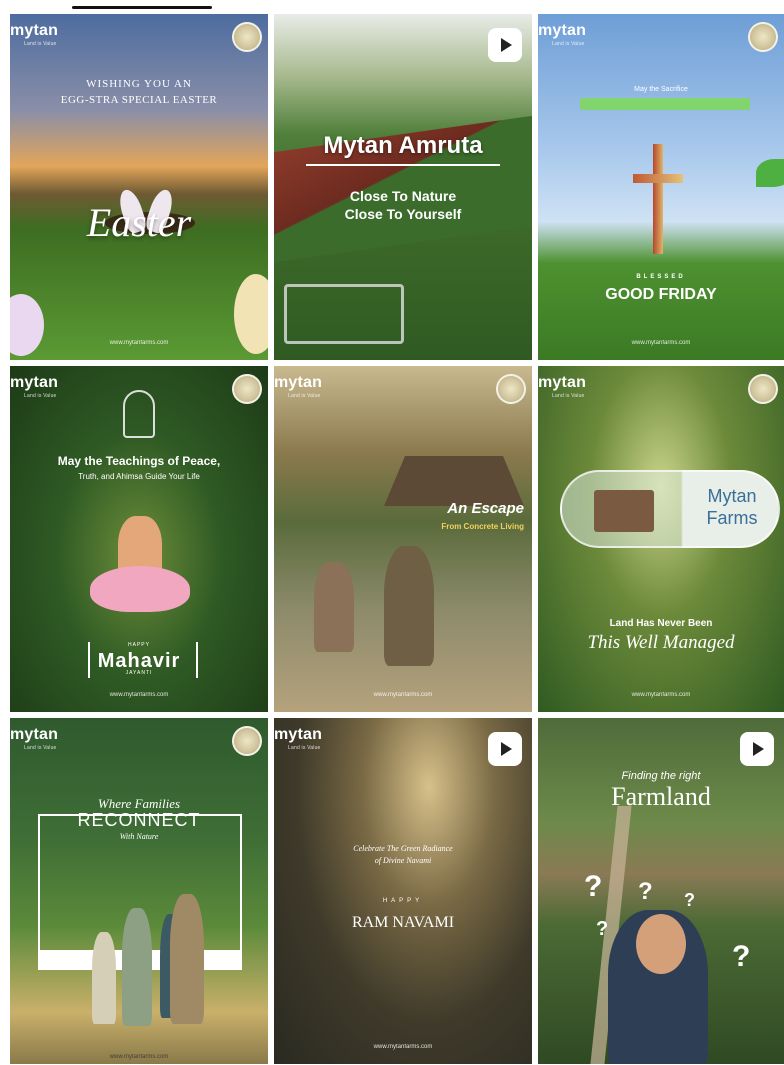 The width and height of the screenshot is (784, 1065). Describe the element at coordinates (485, 508) in the screenshot. I see `post-title: An Escape` at that location.